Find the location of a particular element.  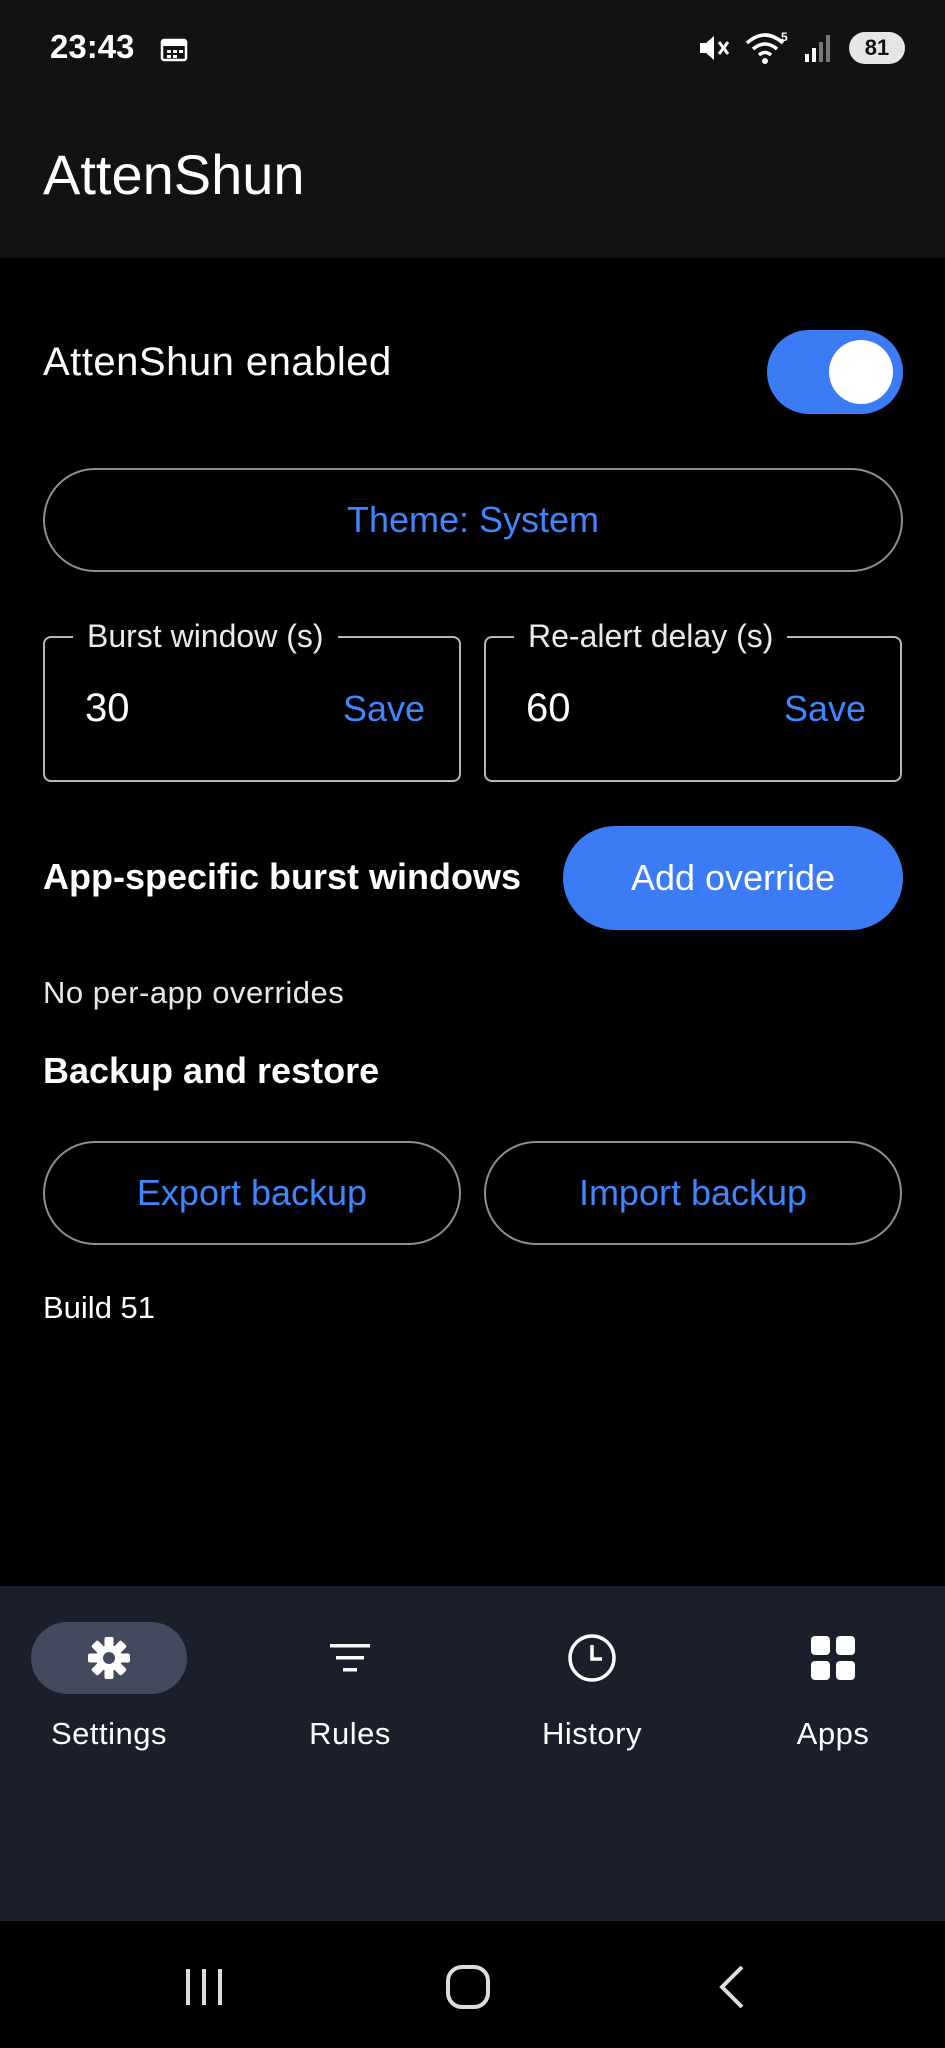

filter-icon is located at coordinates (350, 1658).